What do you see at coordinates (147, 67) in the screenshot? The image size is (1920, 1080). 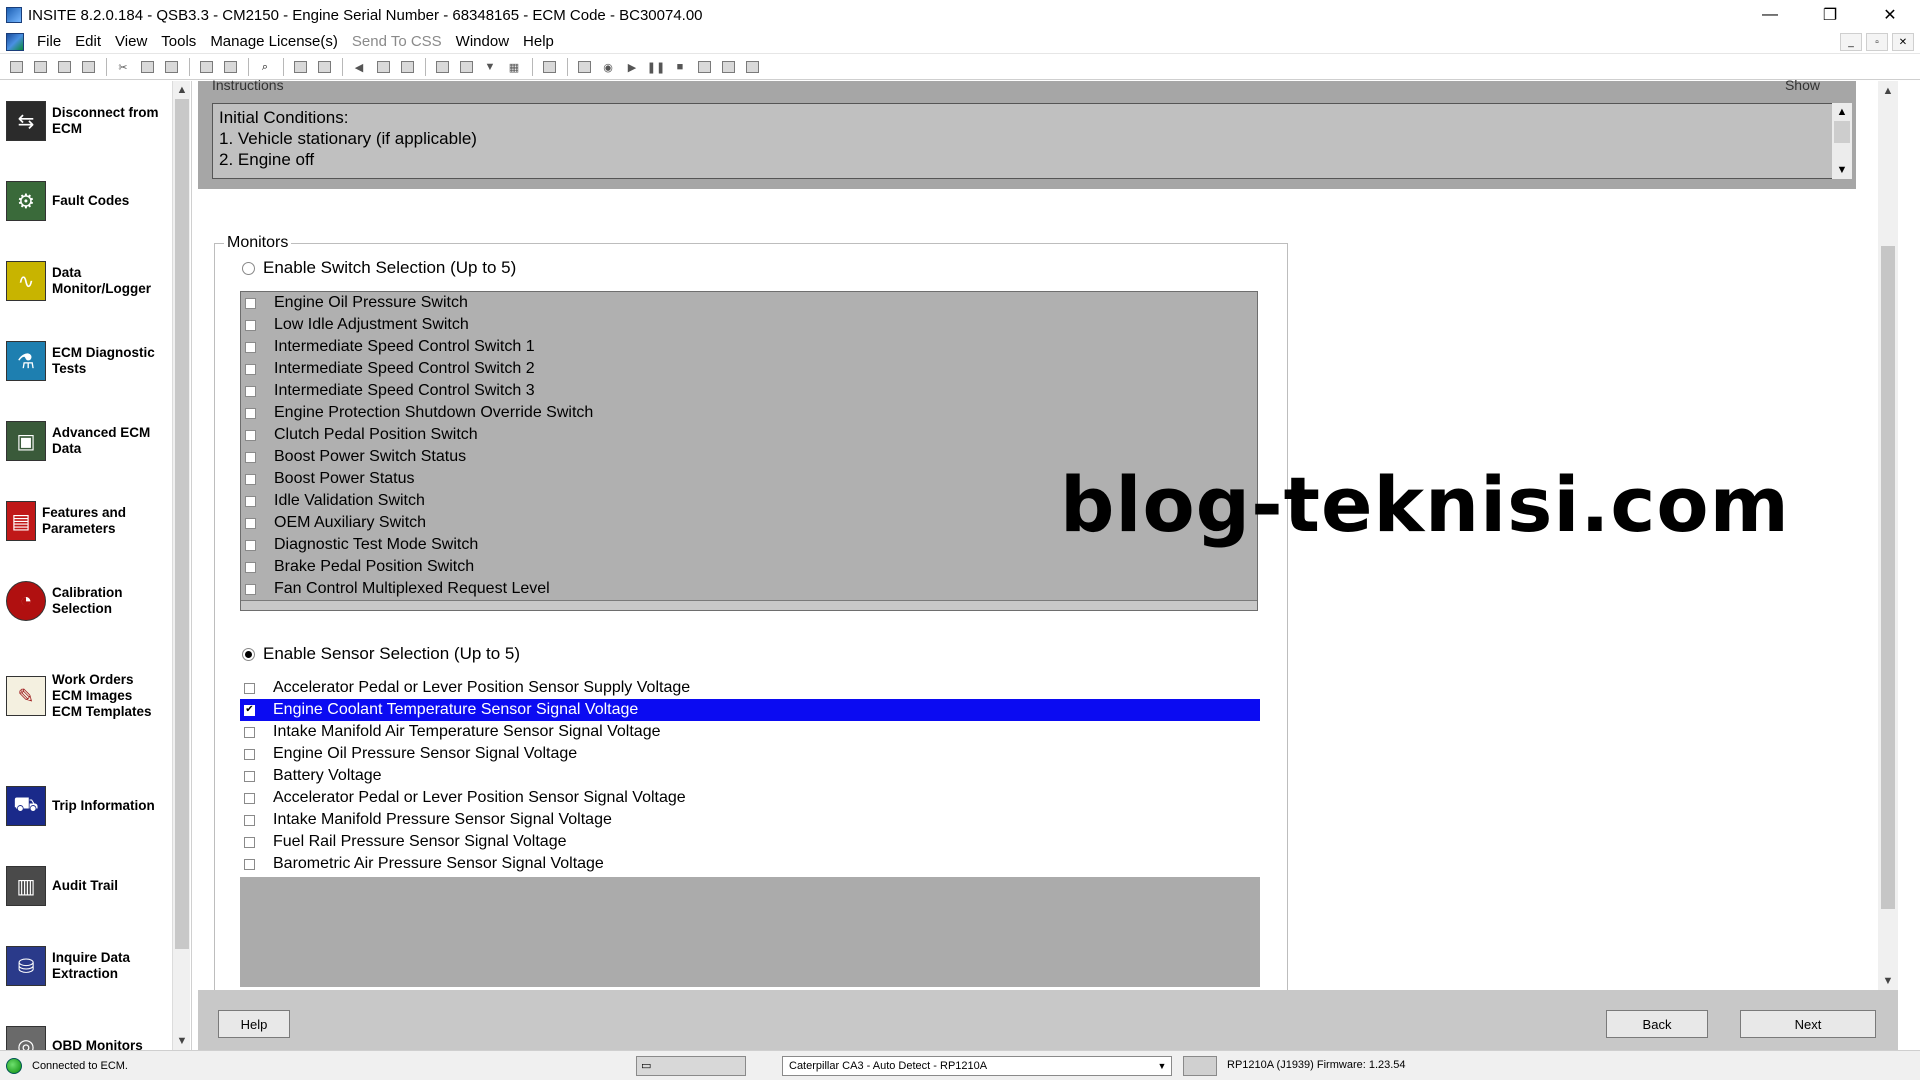 I see `copy-icon` at bounding box center [147, 67].